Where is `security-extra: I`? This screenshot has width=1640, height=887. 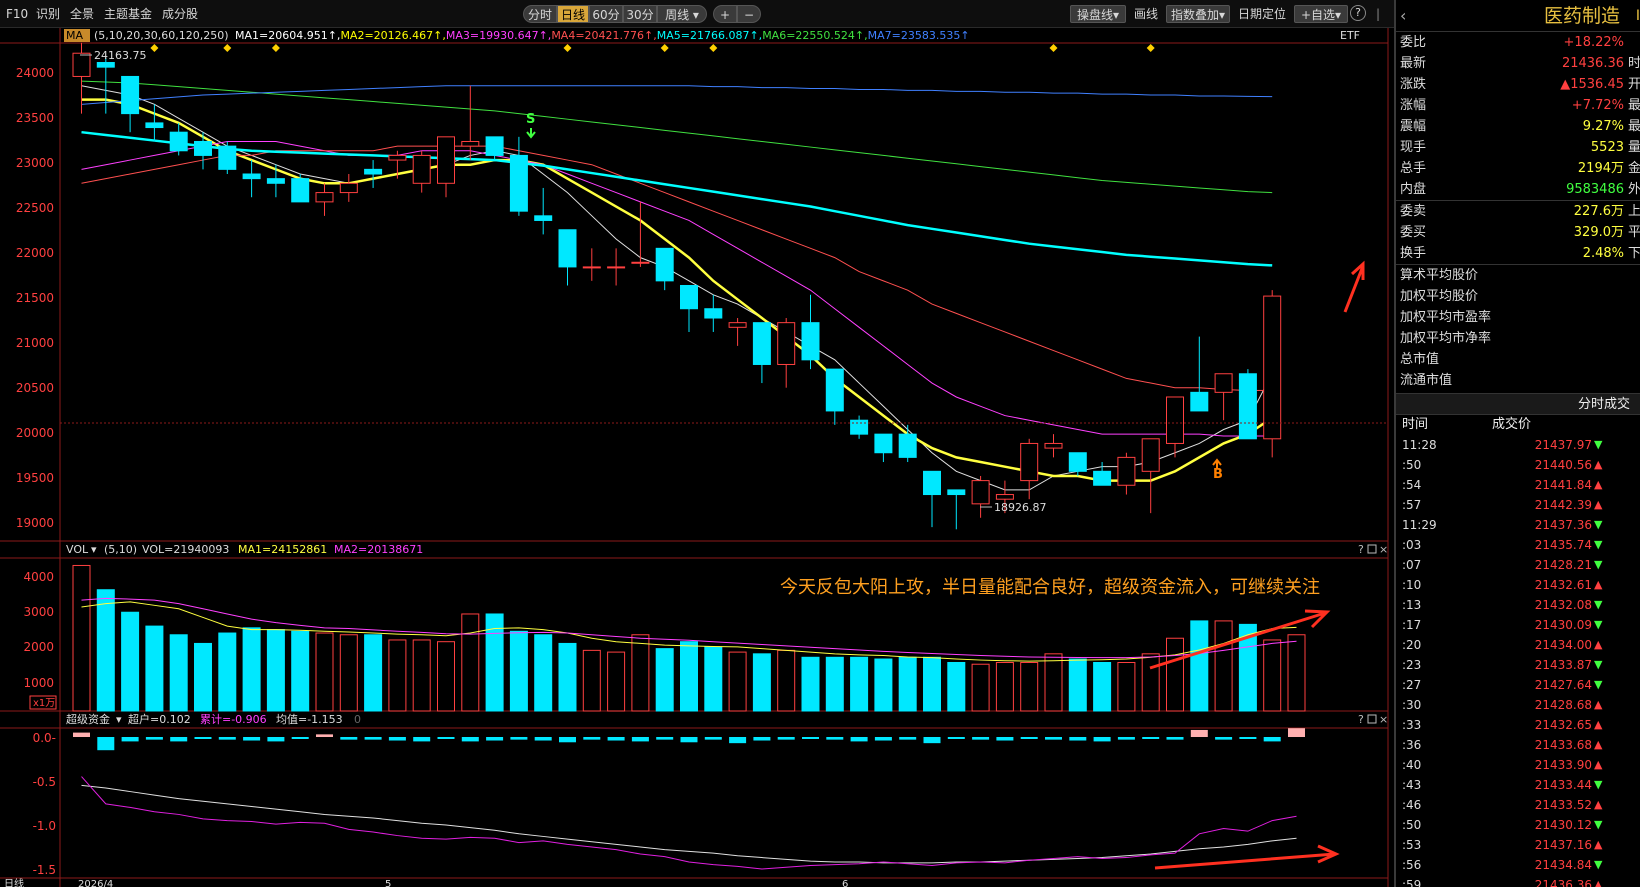 security-extra: I is located at coordinates (1637, 16).